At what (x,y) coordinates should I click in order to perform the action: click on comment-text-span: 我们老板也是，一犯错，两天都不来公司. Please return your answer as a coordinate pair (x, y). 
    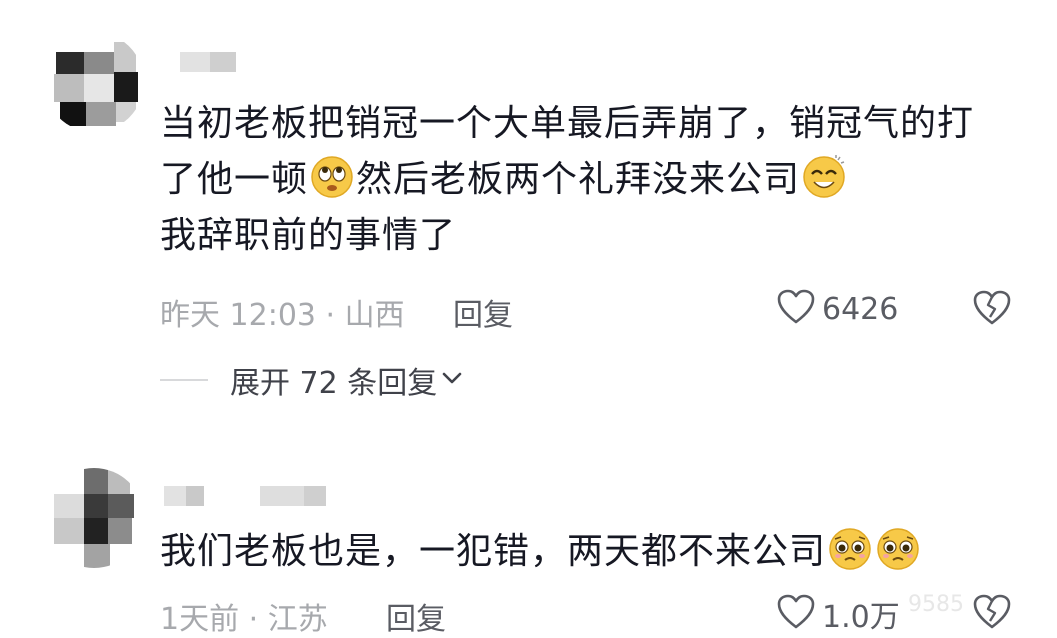
    Looking at the image, I should click on (493, 551).